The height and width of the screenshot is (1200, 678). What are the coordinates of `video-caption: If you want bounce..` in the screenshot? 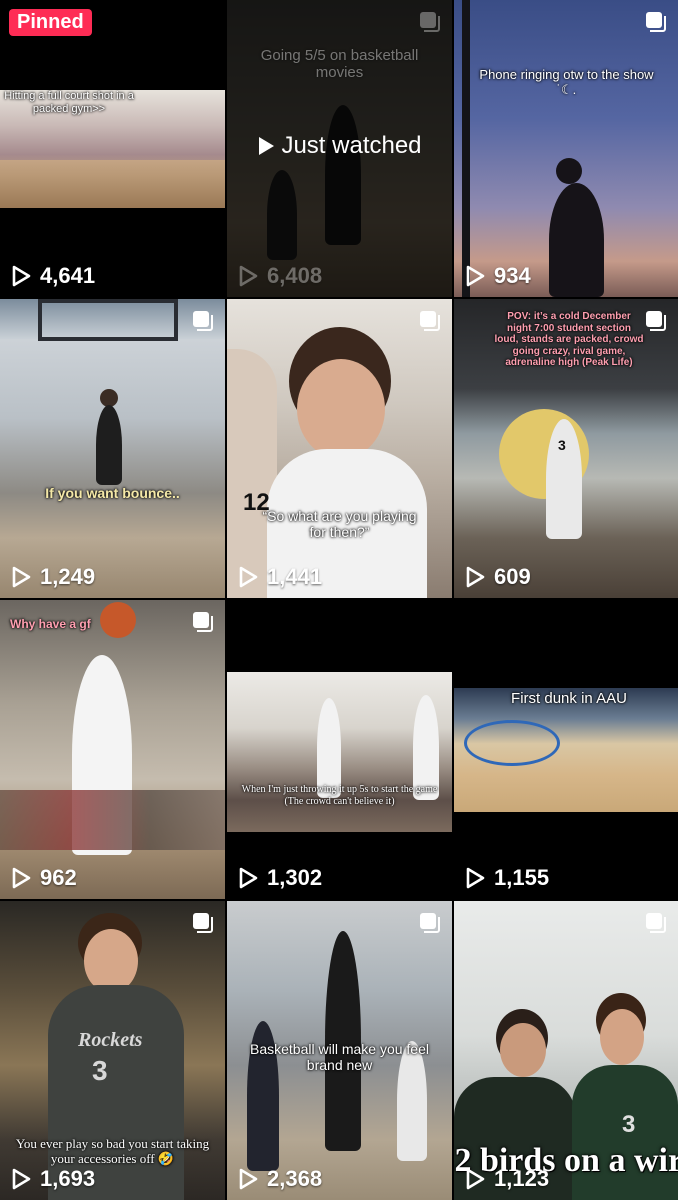 It's located at (112, 493).